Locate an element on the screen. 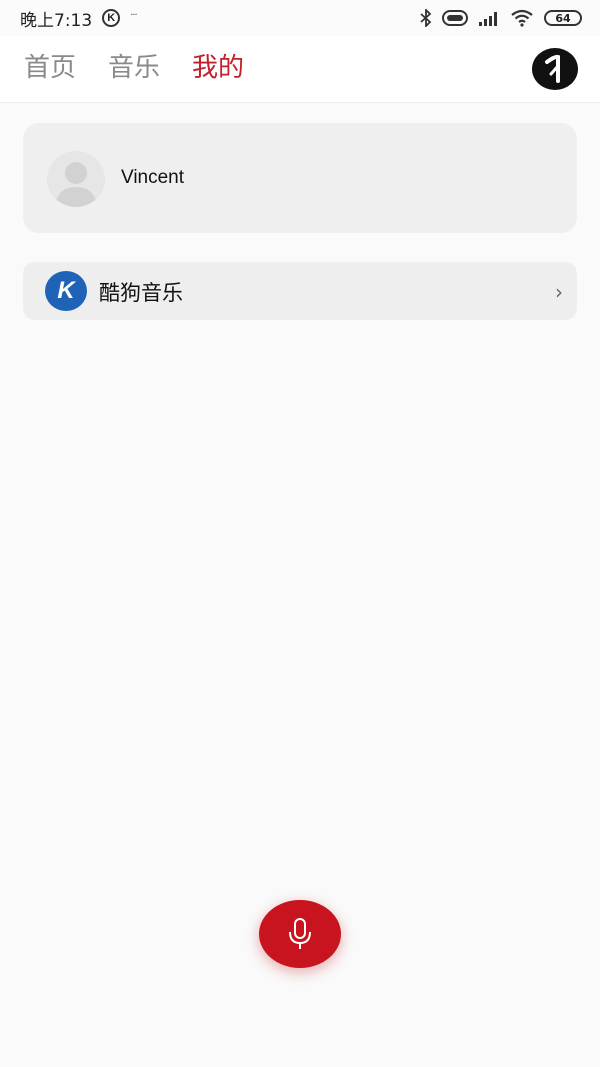  bluetooth-icon is located at coordinates (426, 18).